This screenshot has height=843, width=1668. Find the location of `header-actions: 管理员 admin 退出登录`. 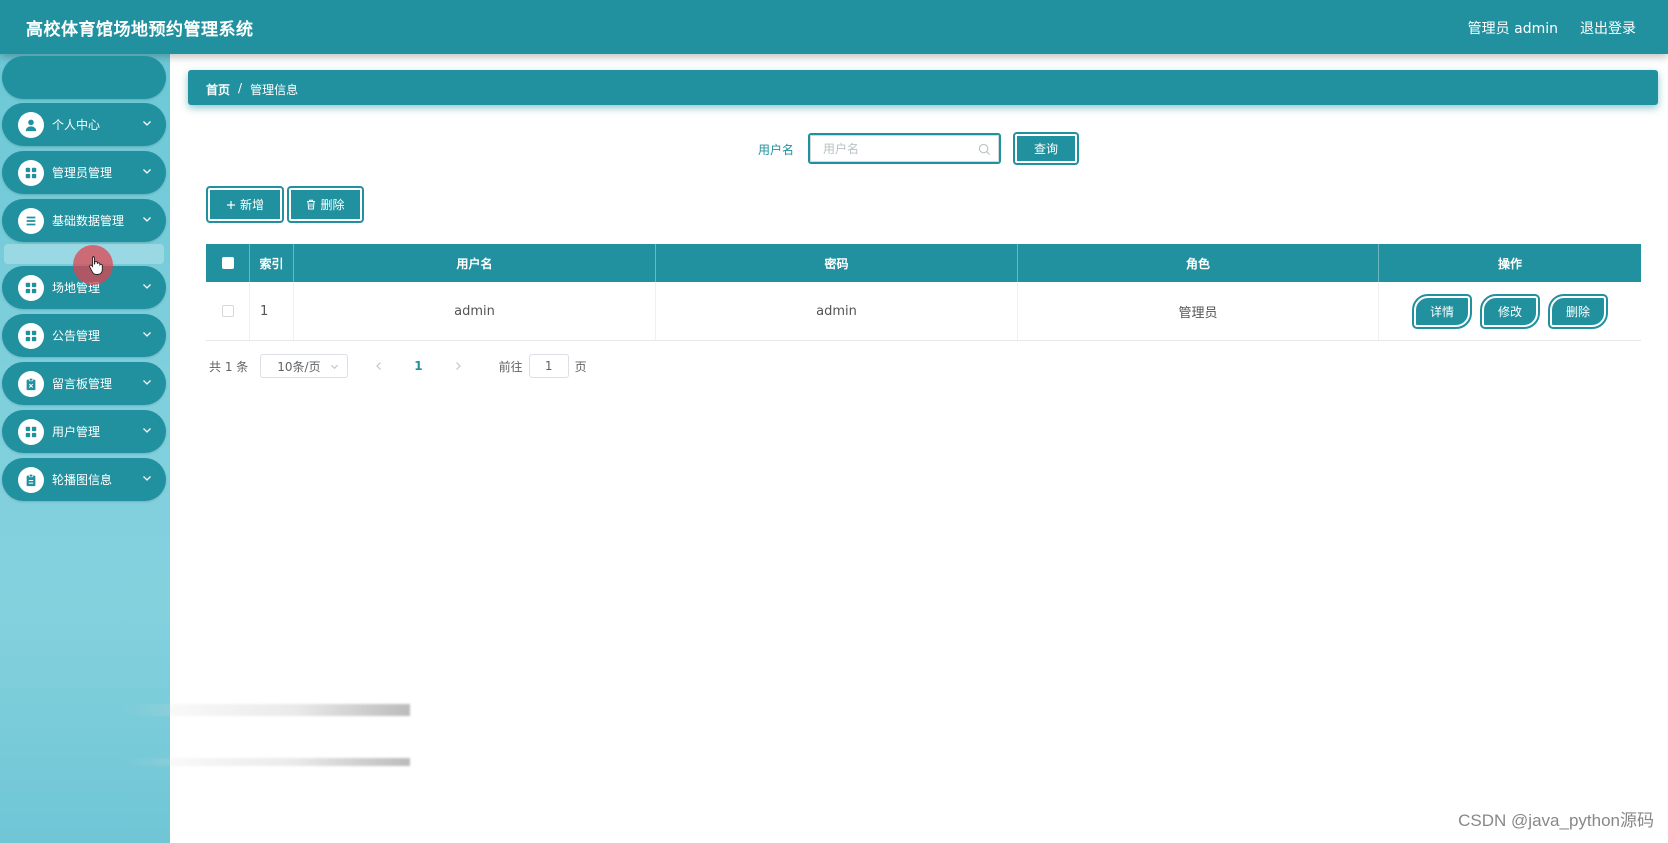

header-actions: 管理员 admin 退出登录 is located at coordinates (1552, 28).